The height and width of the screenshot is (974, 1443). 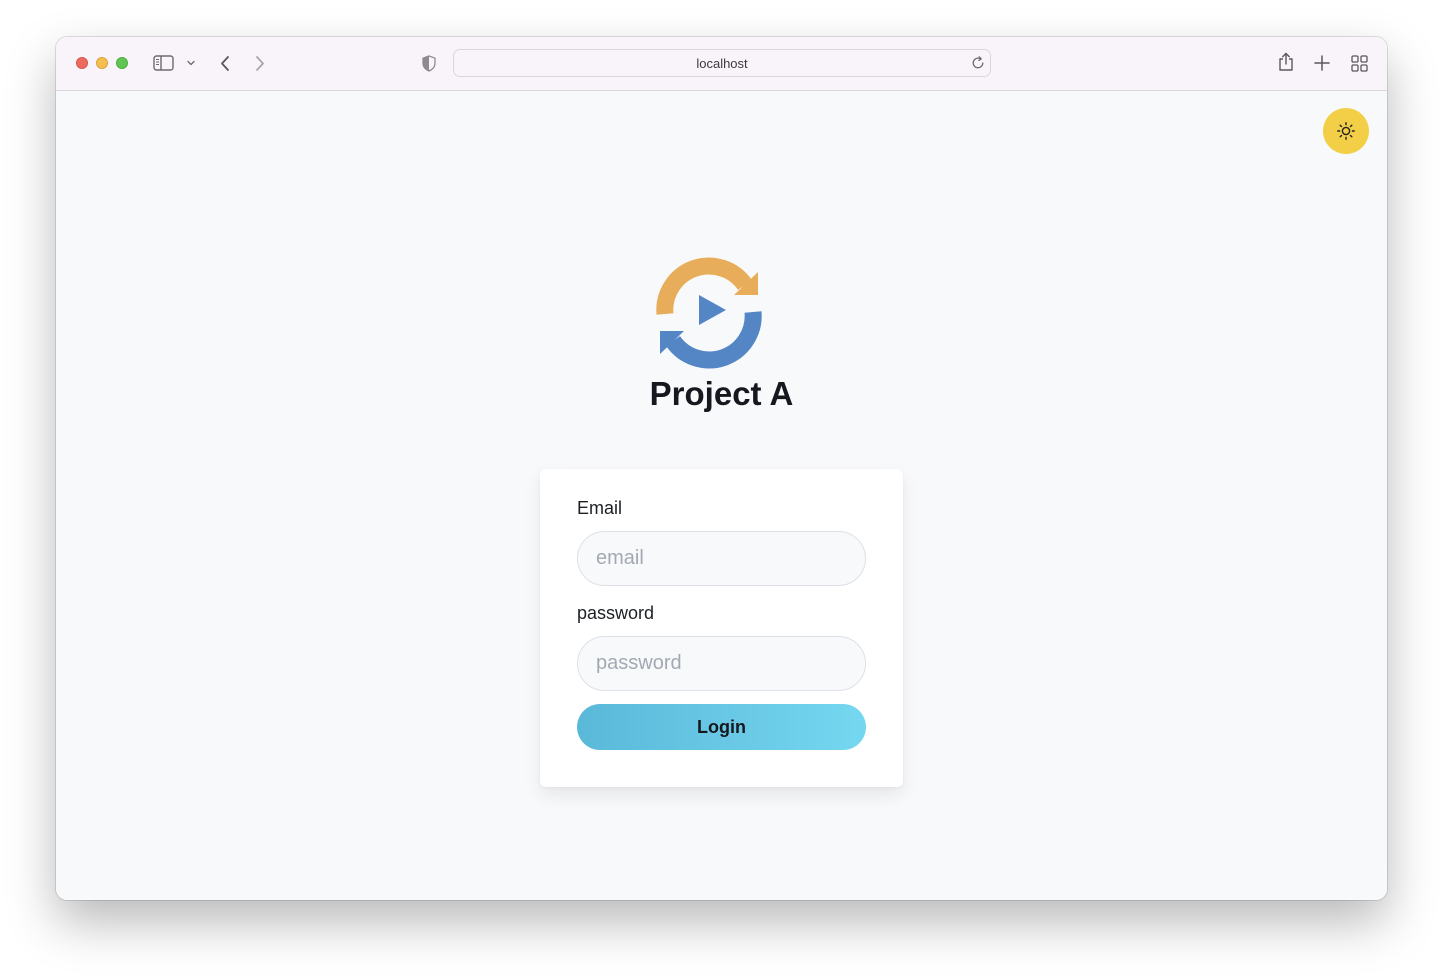 What do you see at coordinates (163, 63) in the screenshot?
I see `sidebar-icon` at bounding box center [163, 63].